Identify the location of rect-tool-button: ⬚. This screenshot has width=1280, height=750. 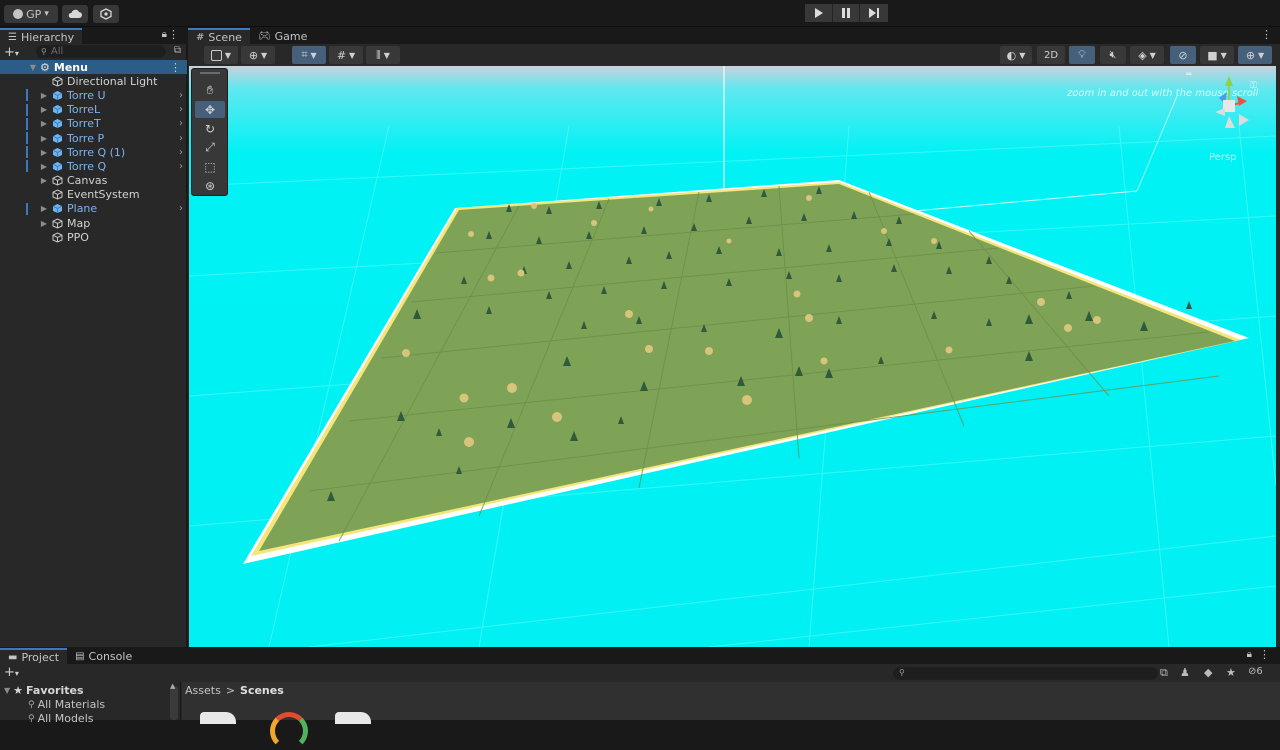
(210, 166).